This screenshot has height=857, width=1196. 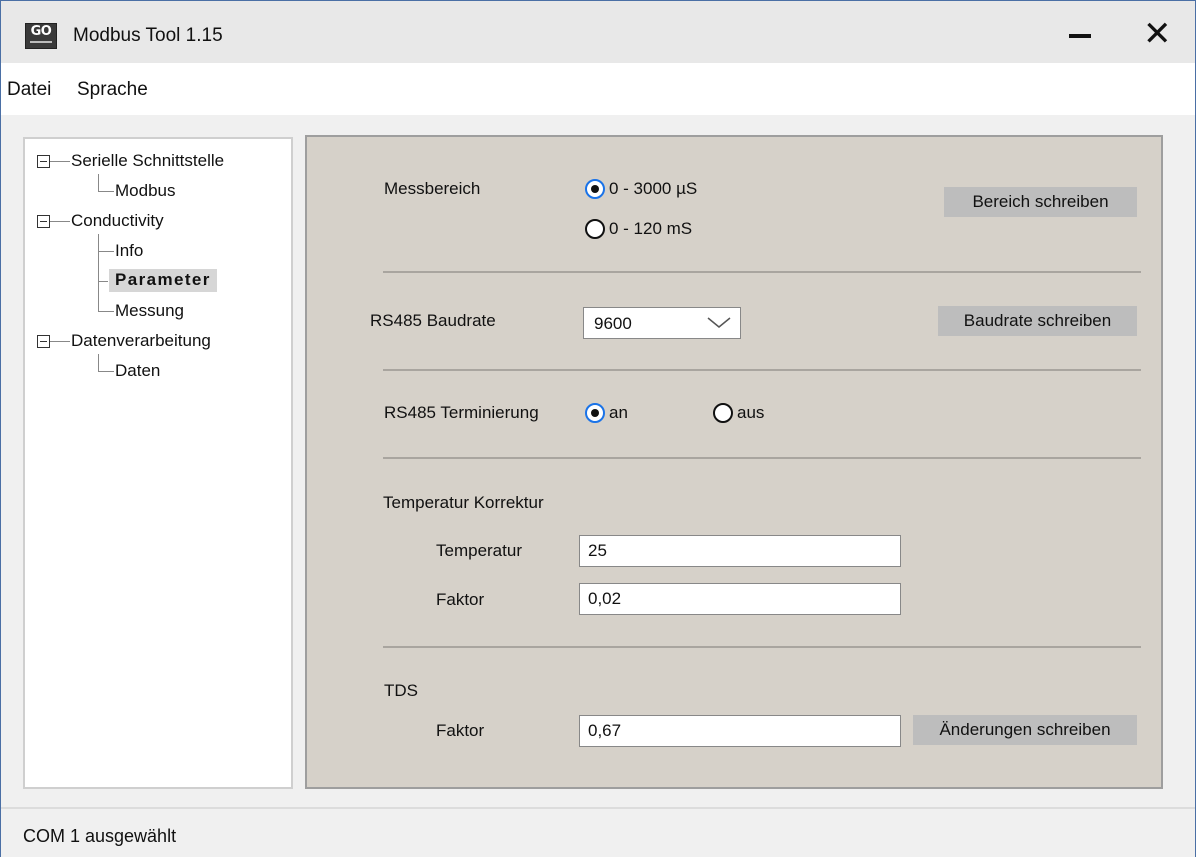 What do you see at coordinates (141, 341) in the screenshot?
I see `tree-item-datenverarbeitung: Datenverarbeitung` at bounding box center [141, 341].